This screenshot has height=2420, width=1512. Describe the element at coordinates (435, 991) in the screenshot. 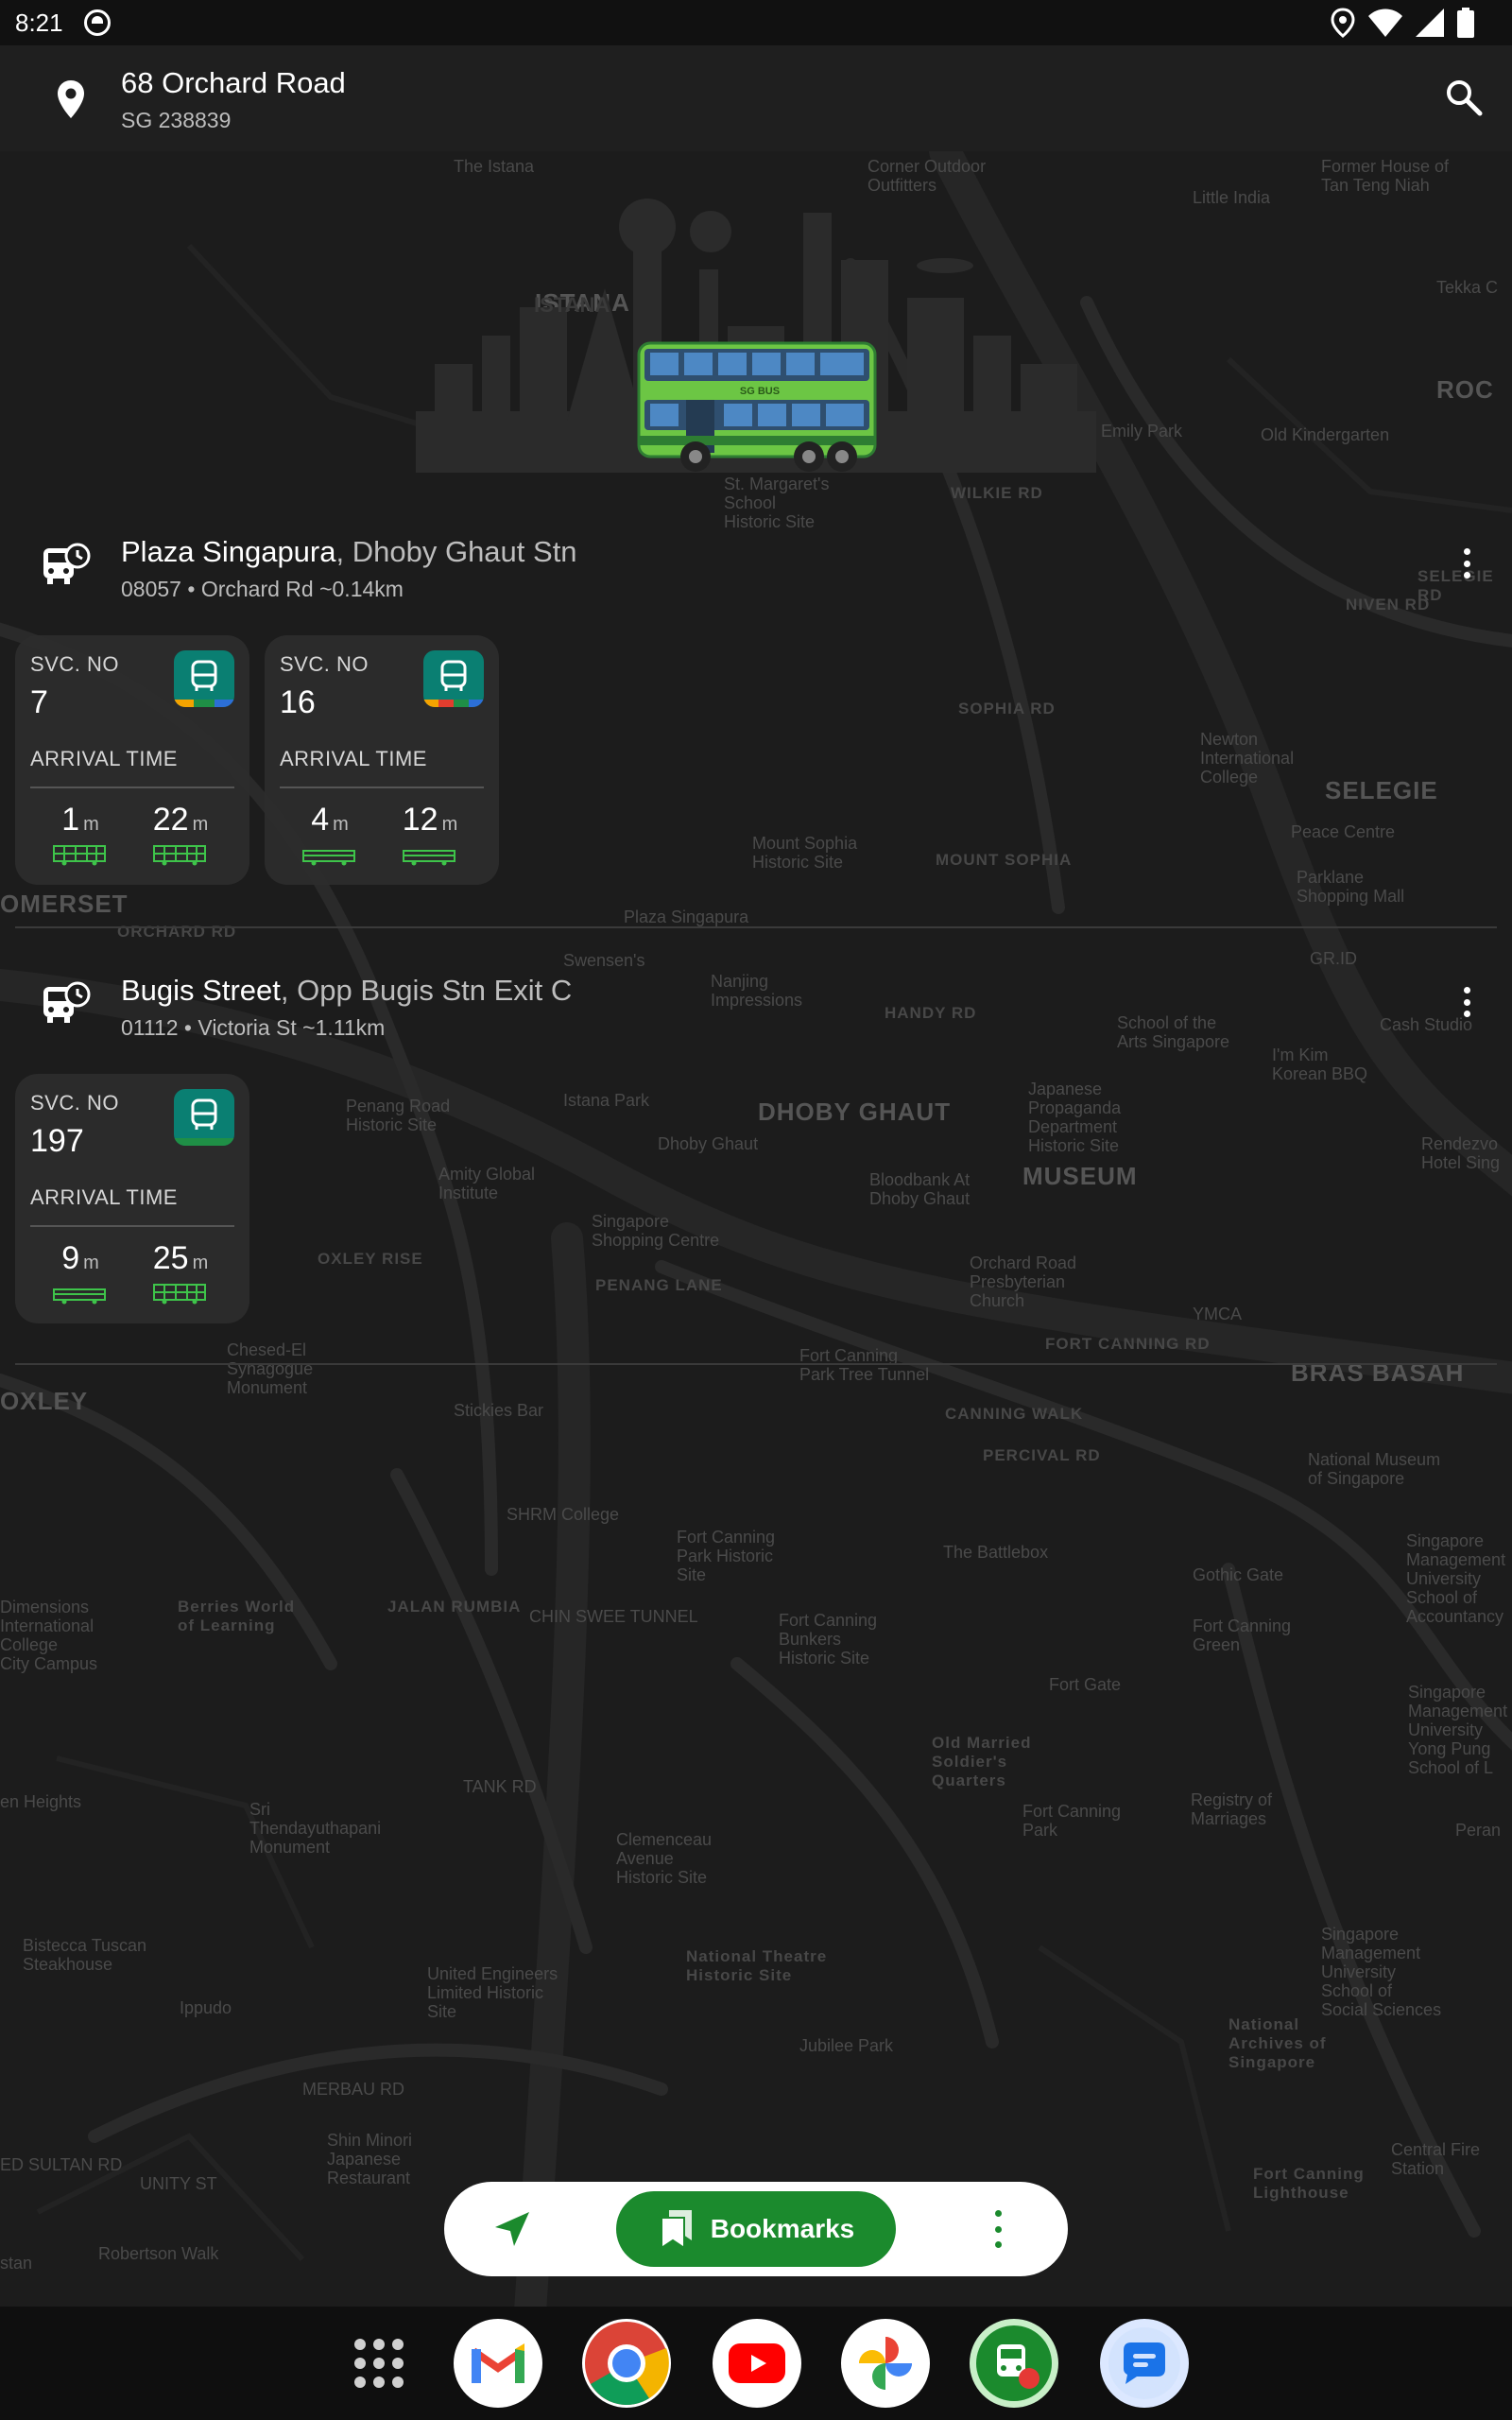

I see `bus-stop-area: Opp Bugis Stn Exit C` at that location.